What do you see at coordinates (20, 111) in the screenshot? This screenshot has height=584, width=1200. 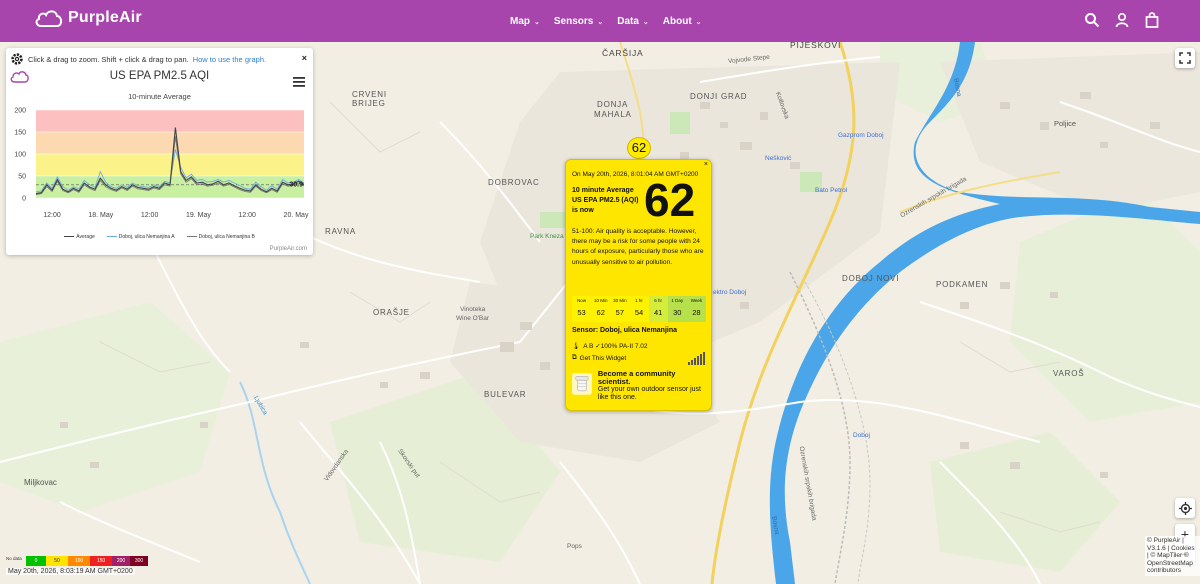 I see `y-tick-label: 200` at bounding box center [20, 111].